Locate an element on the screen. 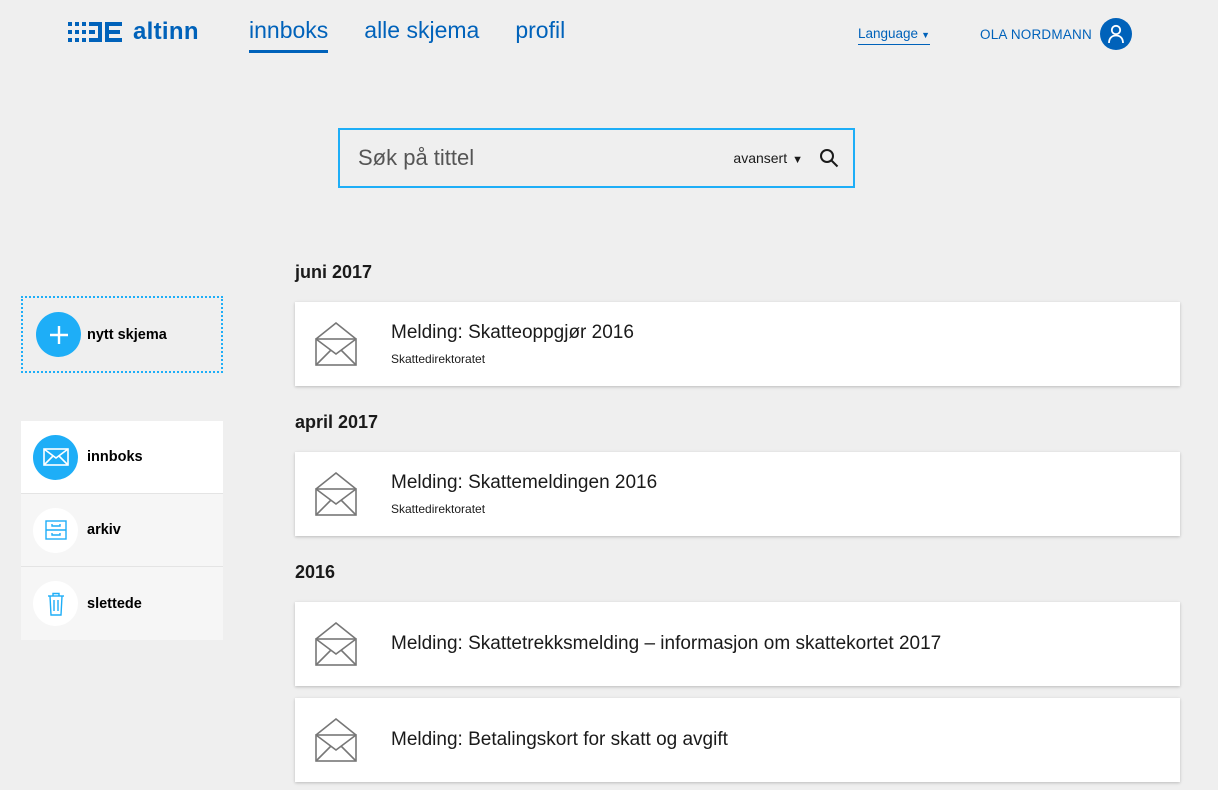 This screenshot has height=790, width=1218. nav-item-alle-skjema: alle skjema is located at coordinates (421, 35).